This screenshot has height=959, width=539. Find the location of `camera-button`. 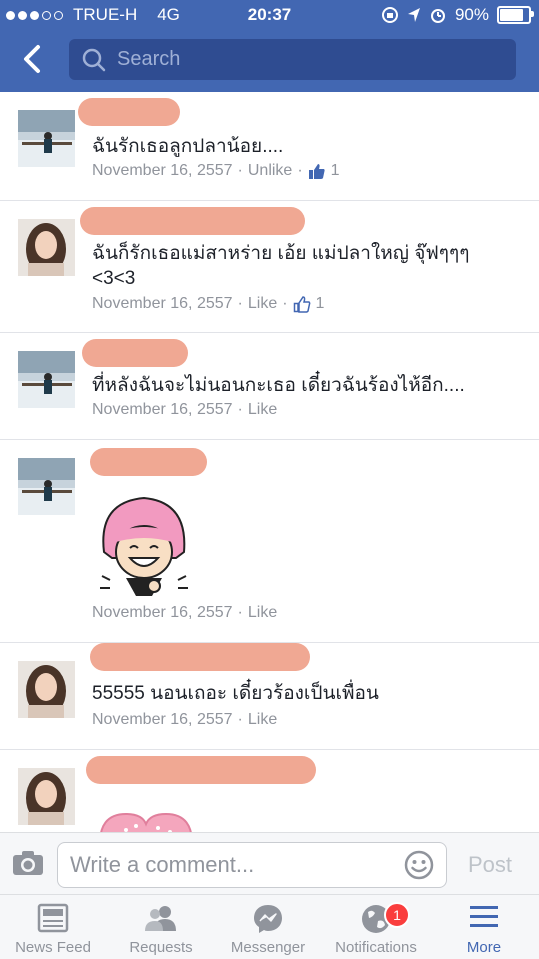

camera-button is located at coordinates (28, 865).